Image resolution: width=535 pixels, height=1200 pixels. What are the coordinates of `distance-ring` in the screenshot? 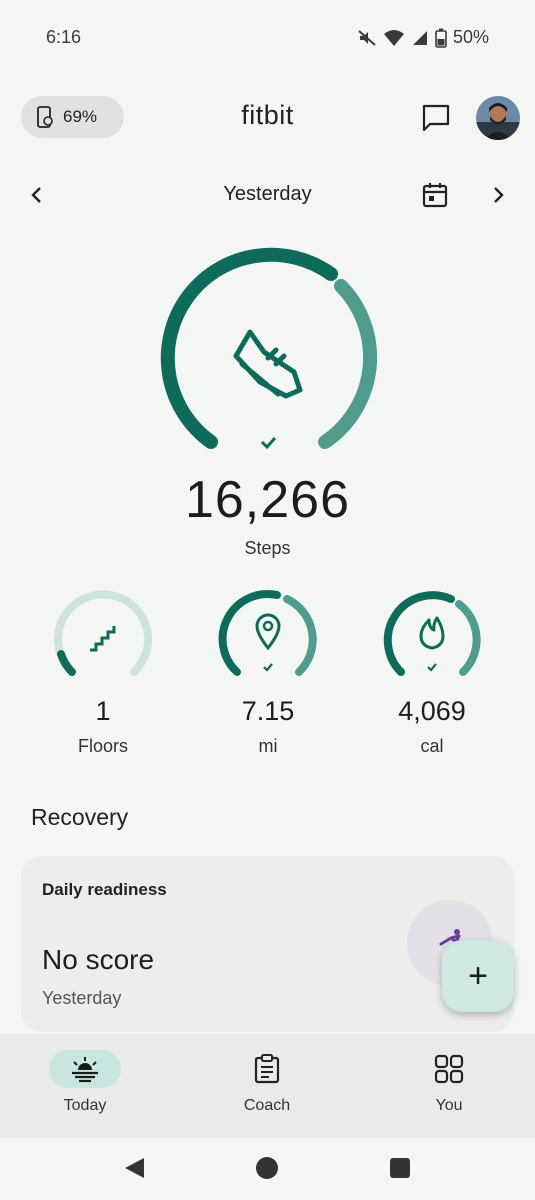 It's located at (267, 633).